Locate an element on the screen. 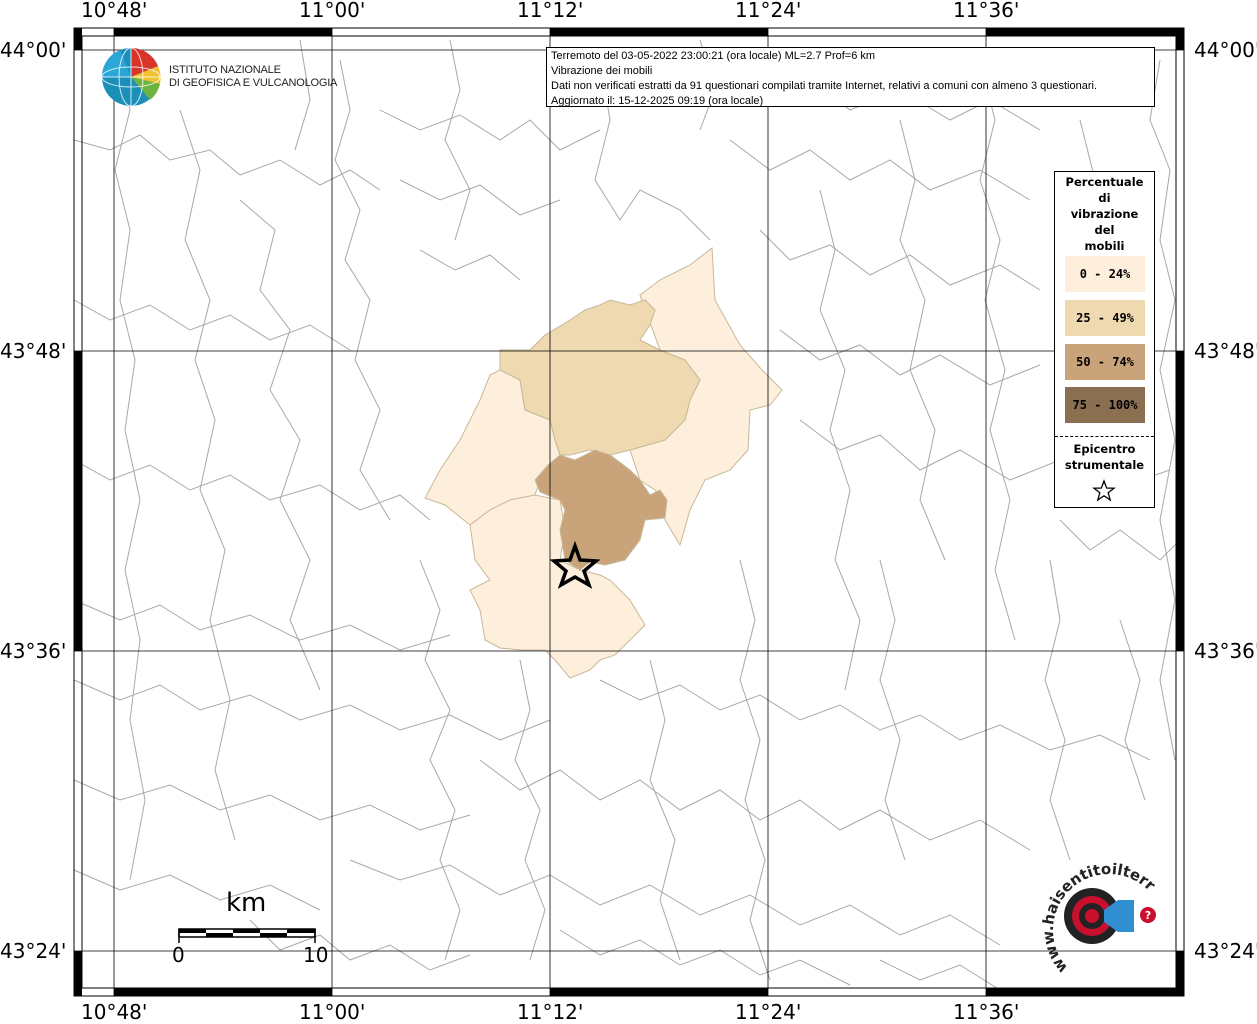 Image resolution: width=1257 pixels, height=1024 pixels. lat-label-right-2: 43°48' is located at coordinates (1225, 351).